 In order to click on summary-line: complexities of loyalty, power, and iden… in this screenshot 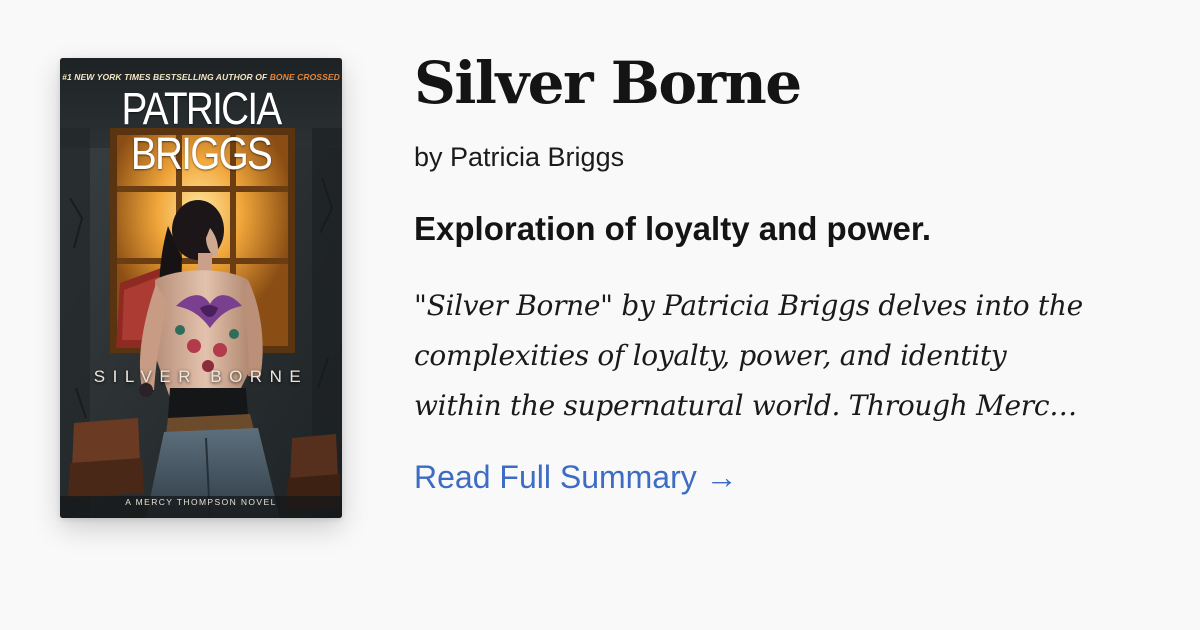, I will do `click(710, 355)`.